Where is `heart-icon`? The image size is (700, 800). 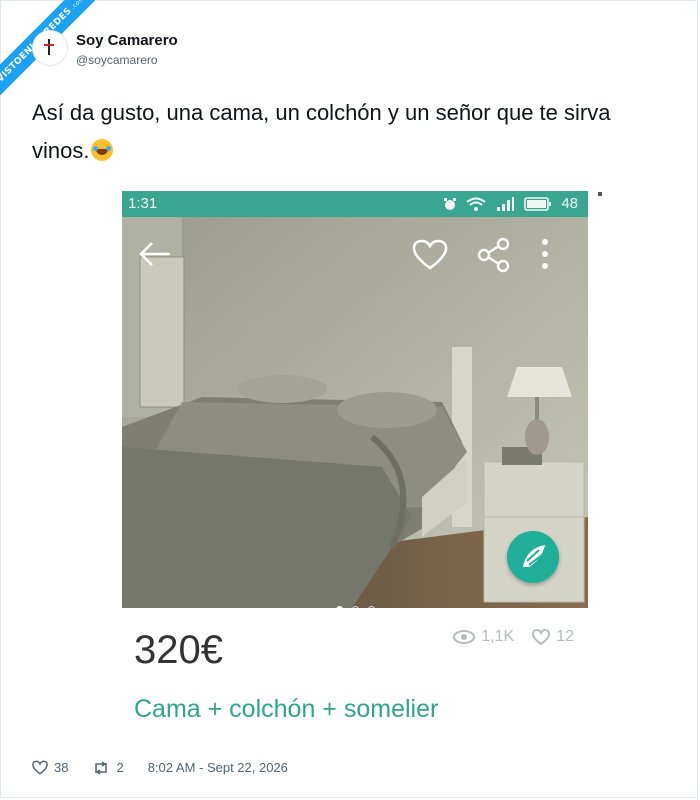
heart-icon is located at coordinates (430, 255).